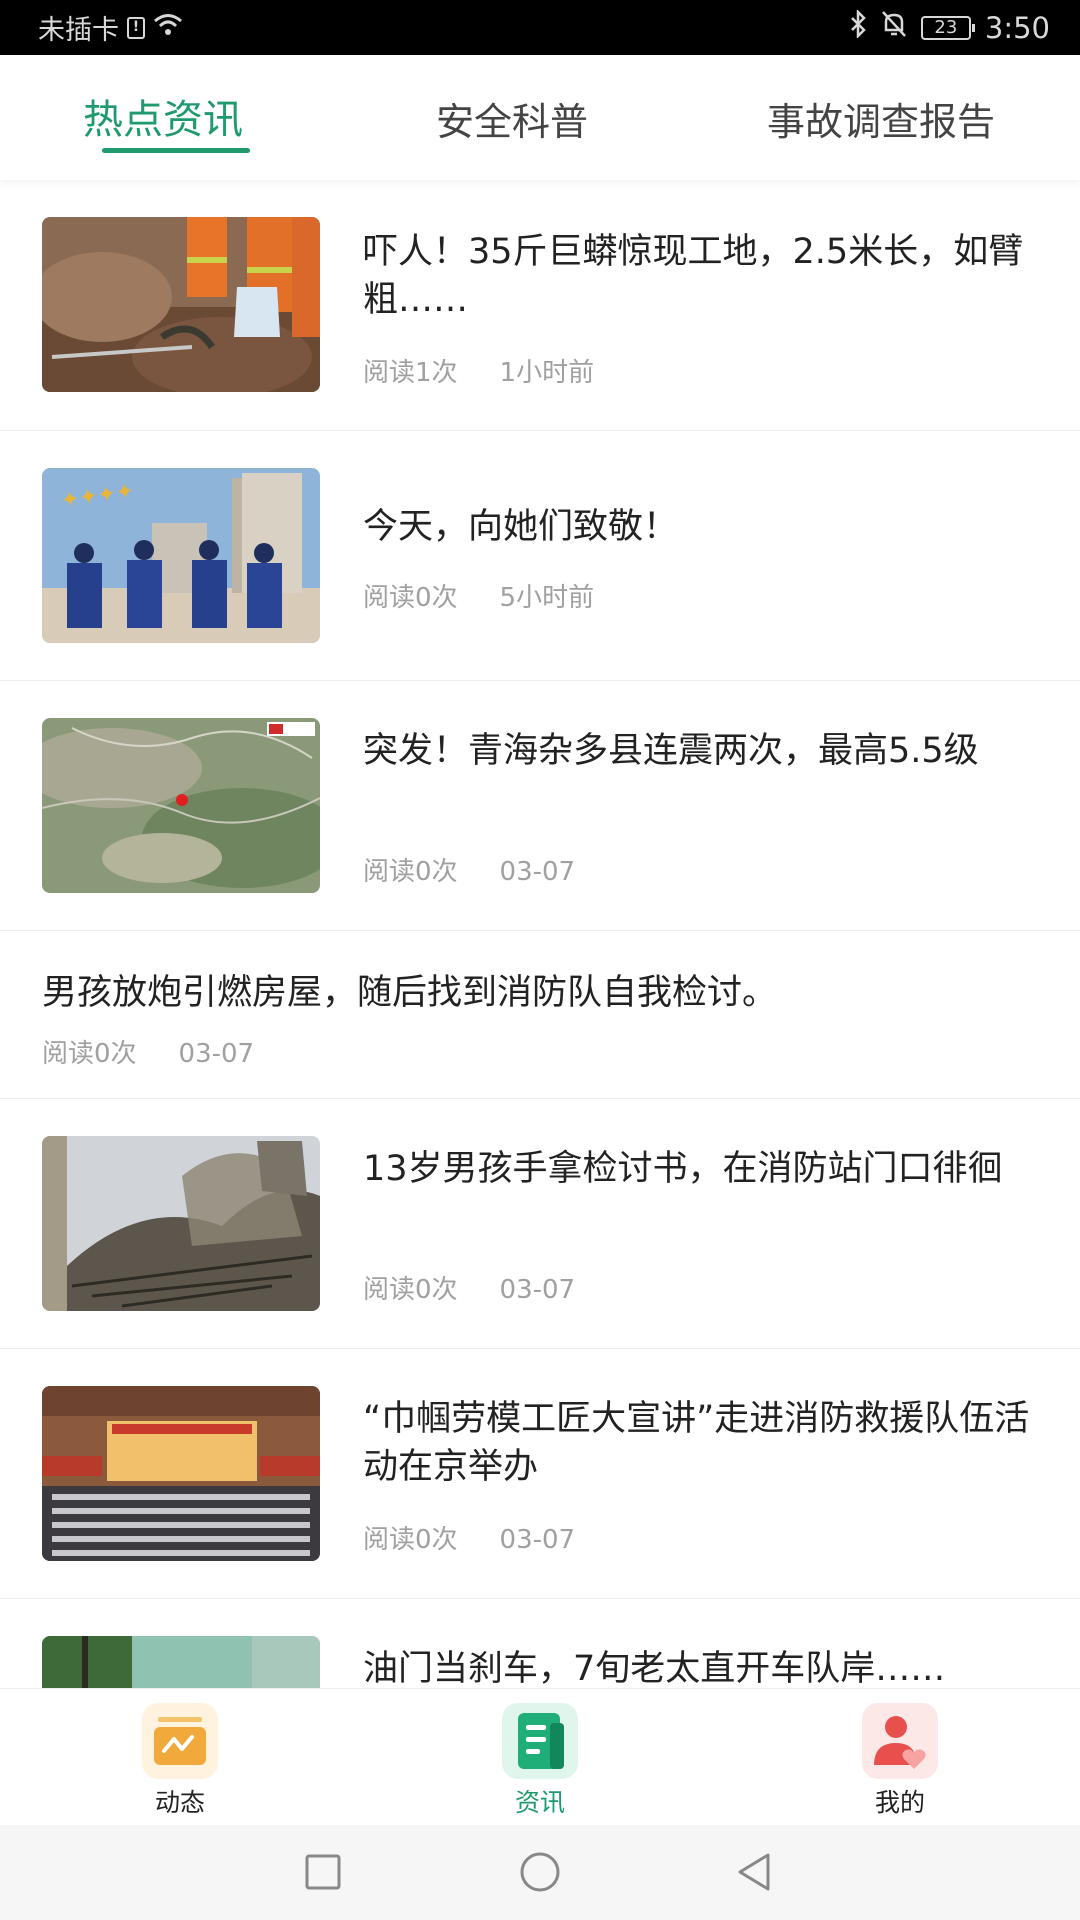 This screenshot has width=1080, height=1920. I want to click on battery-icon: 23, so click(947, 27).